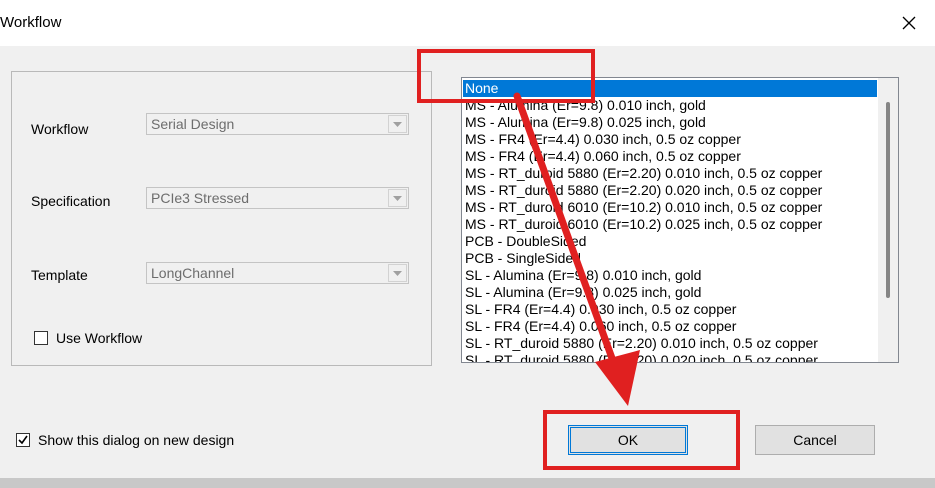 The width and height of the screenshot is (935, 488). I want to click on list-item-selected: None, so click(670, 88).